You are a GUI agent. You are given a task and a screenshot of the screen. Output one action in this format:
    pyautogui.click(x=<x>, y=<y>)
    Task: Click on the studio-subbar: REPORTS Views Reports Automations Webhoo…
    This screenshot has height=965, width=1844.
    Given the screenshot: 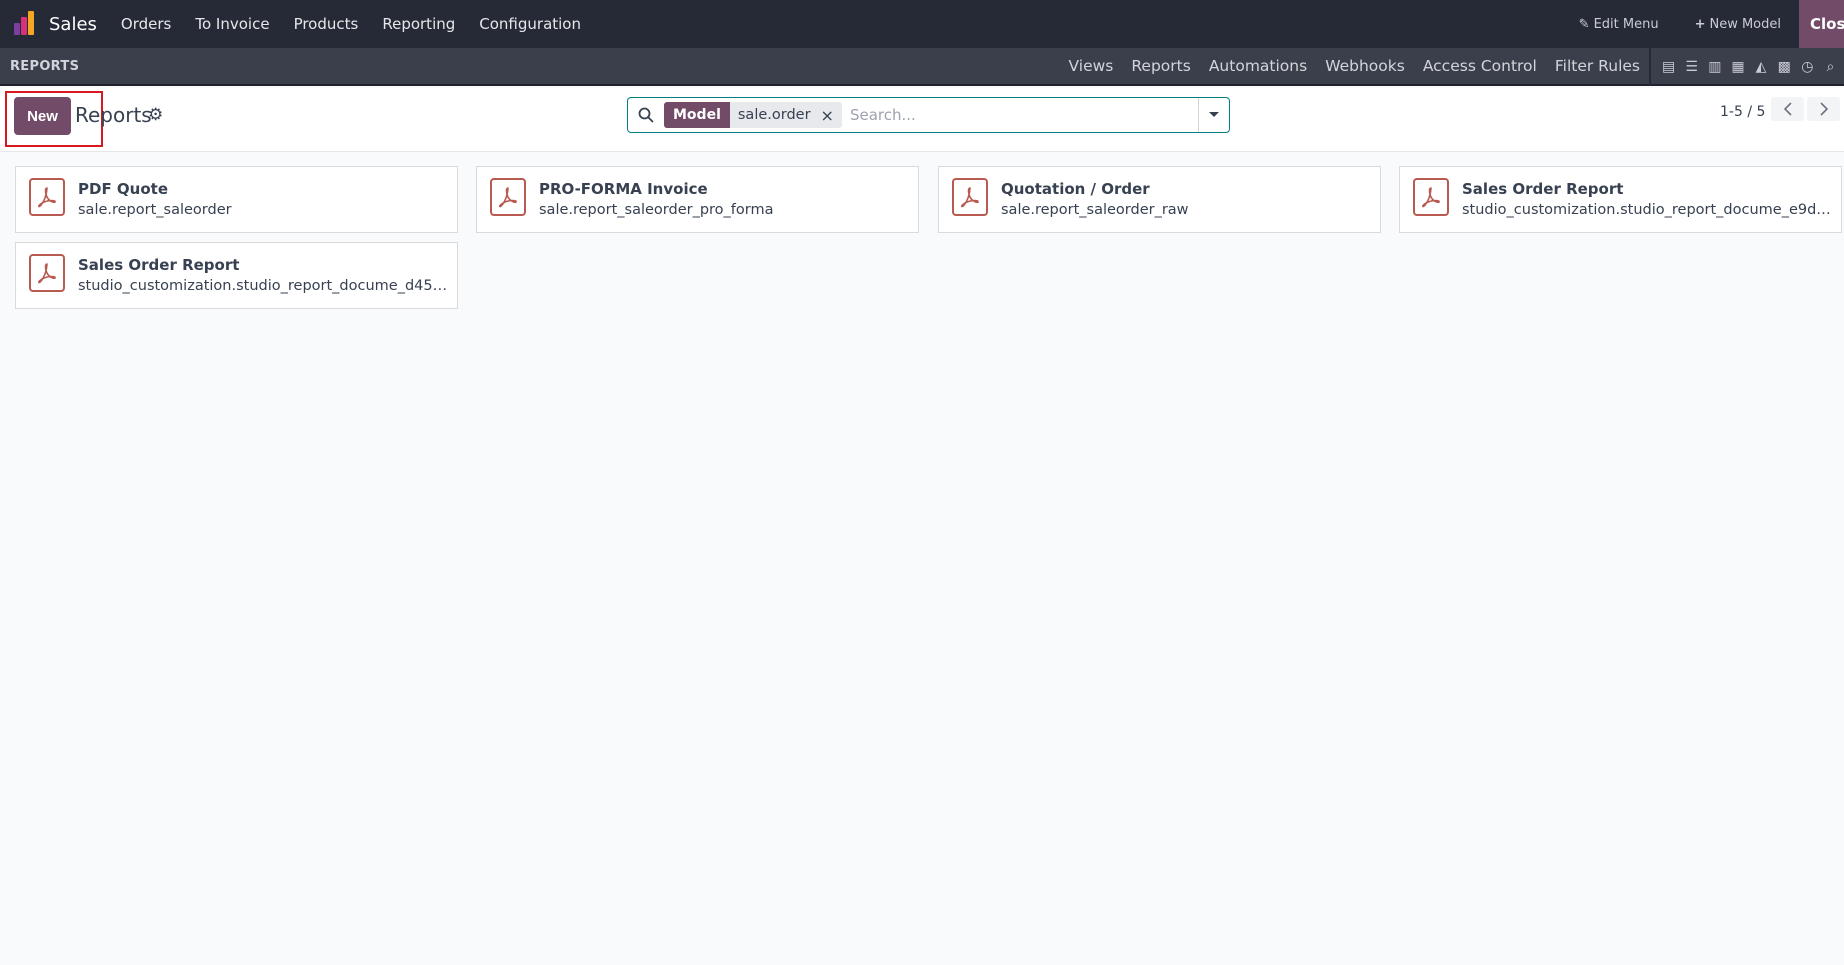 What is the action you would take?
    pyautogui.click(x=922, y=67)
    